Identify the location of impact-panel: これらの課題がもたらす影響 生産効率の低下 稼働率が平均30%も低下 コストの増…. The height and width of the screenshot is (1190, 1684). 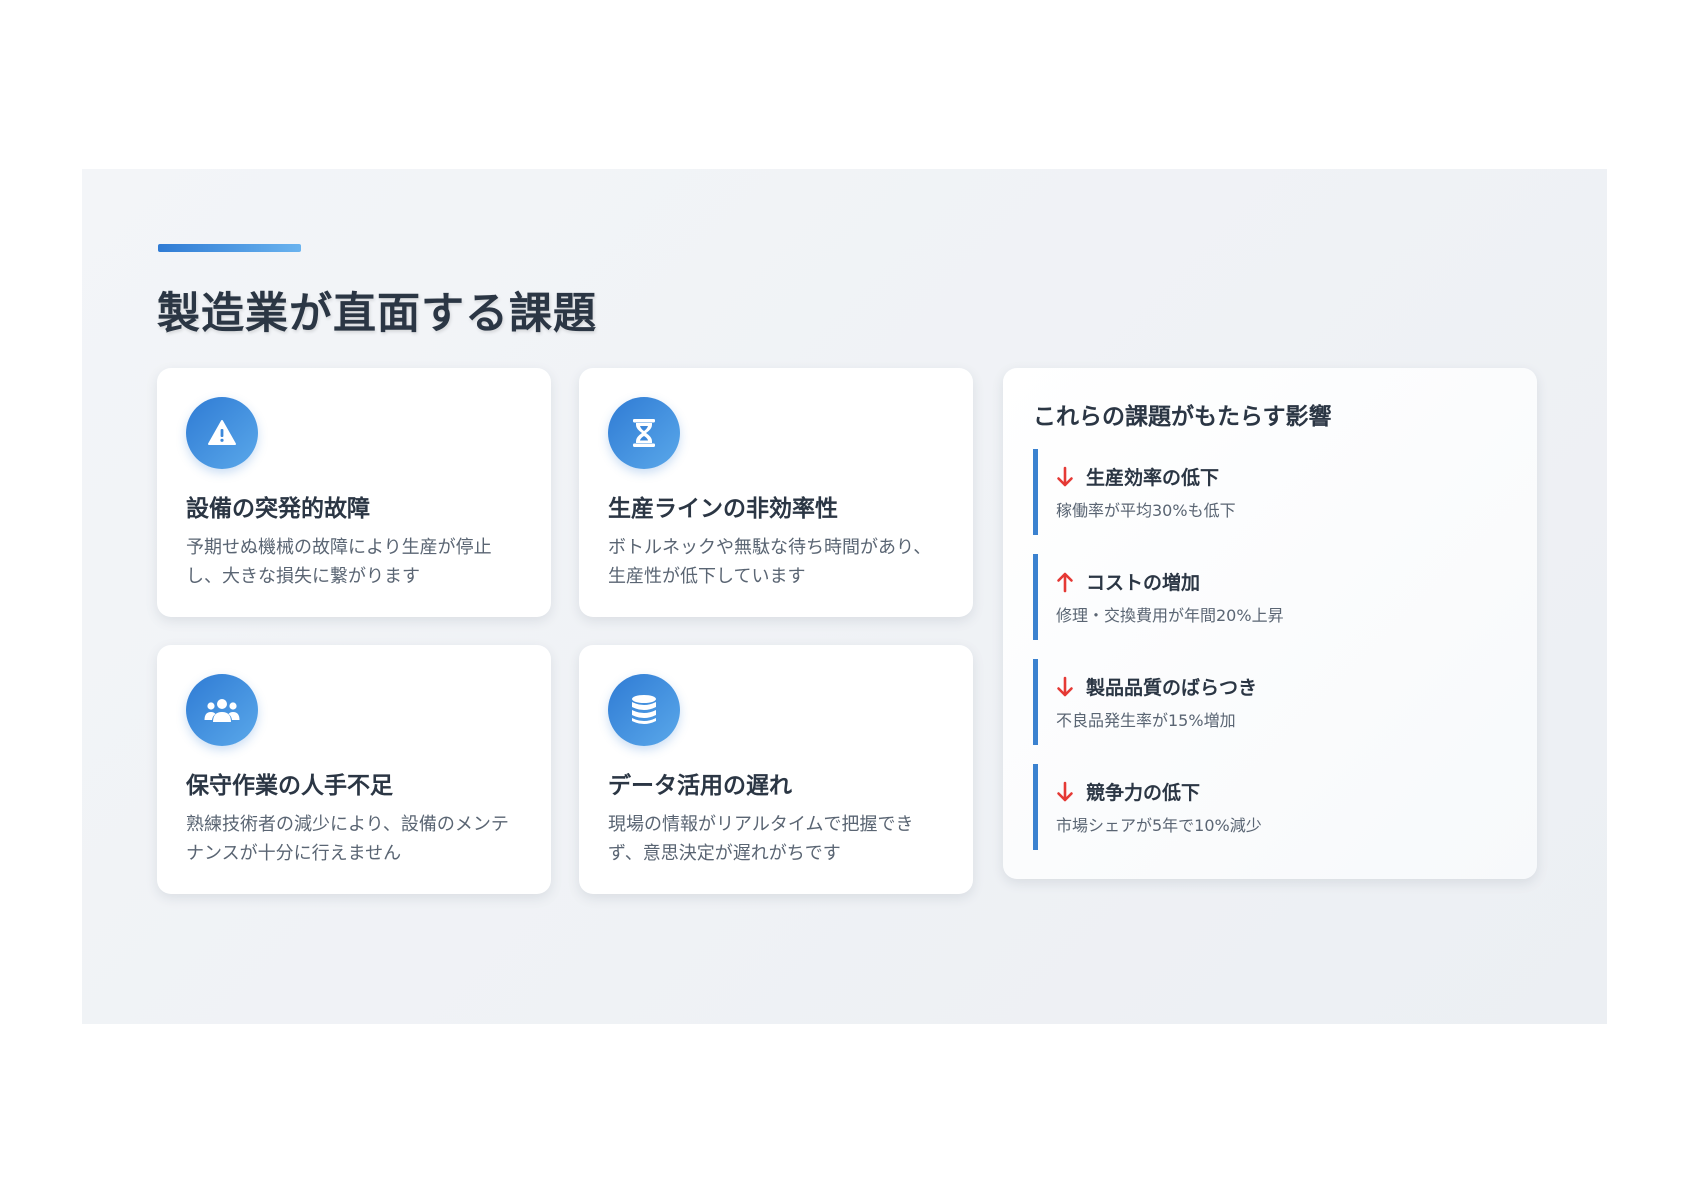
(1270, 623).